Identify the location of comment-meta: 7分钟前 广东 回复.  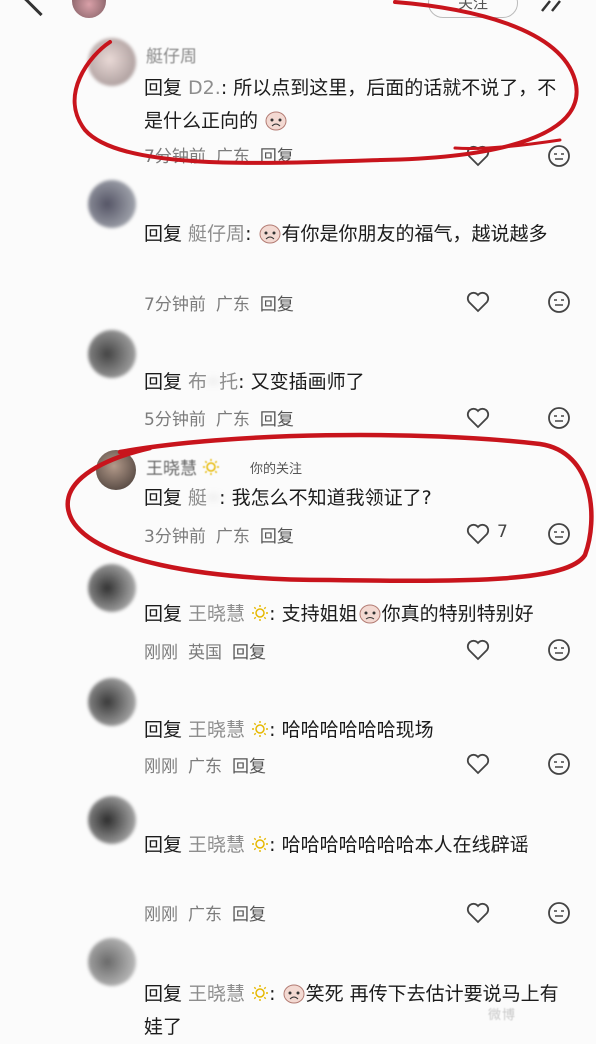
(224, 302).